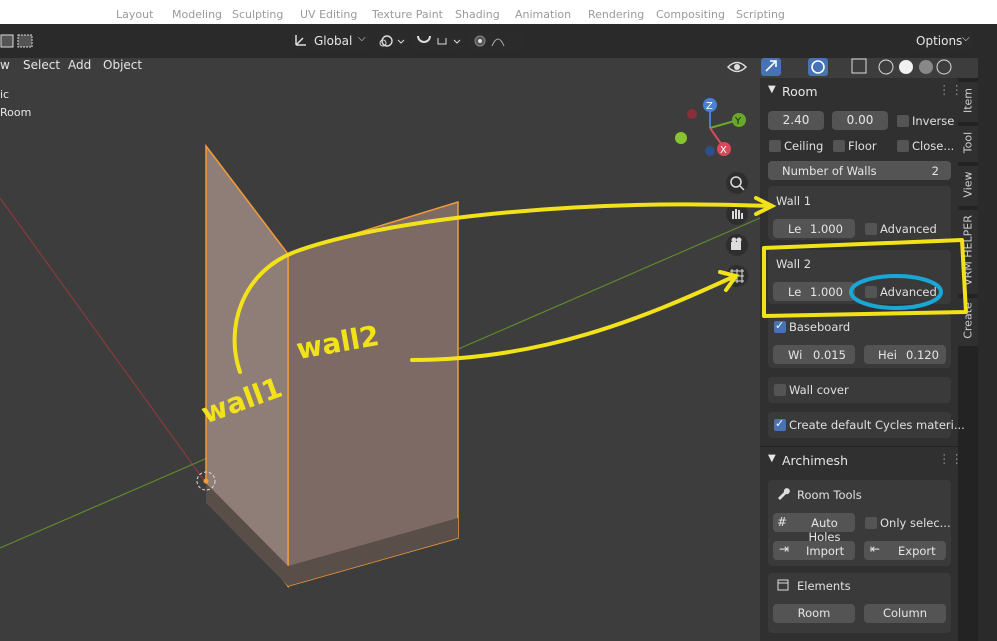 The height and width of the screenshot is (641, 997). I want to click on wall2-arrow, so click(573, 318).